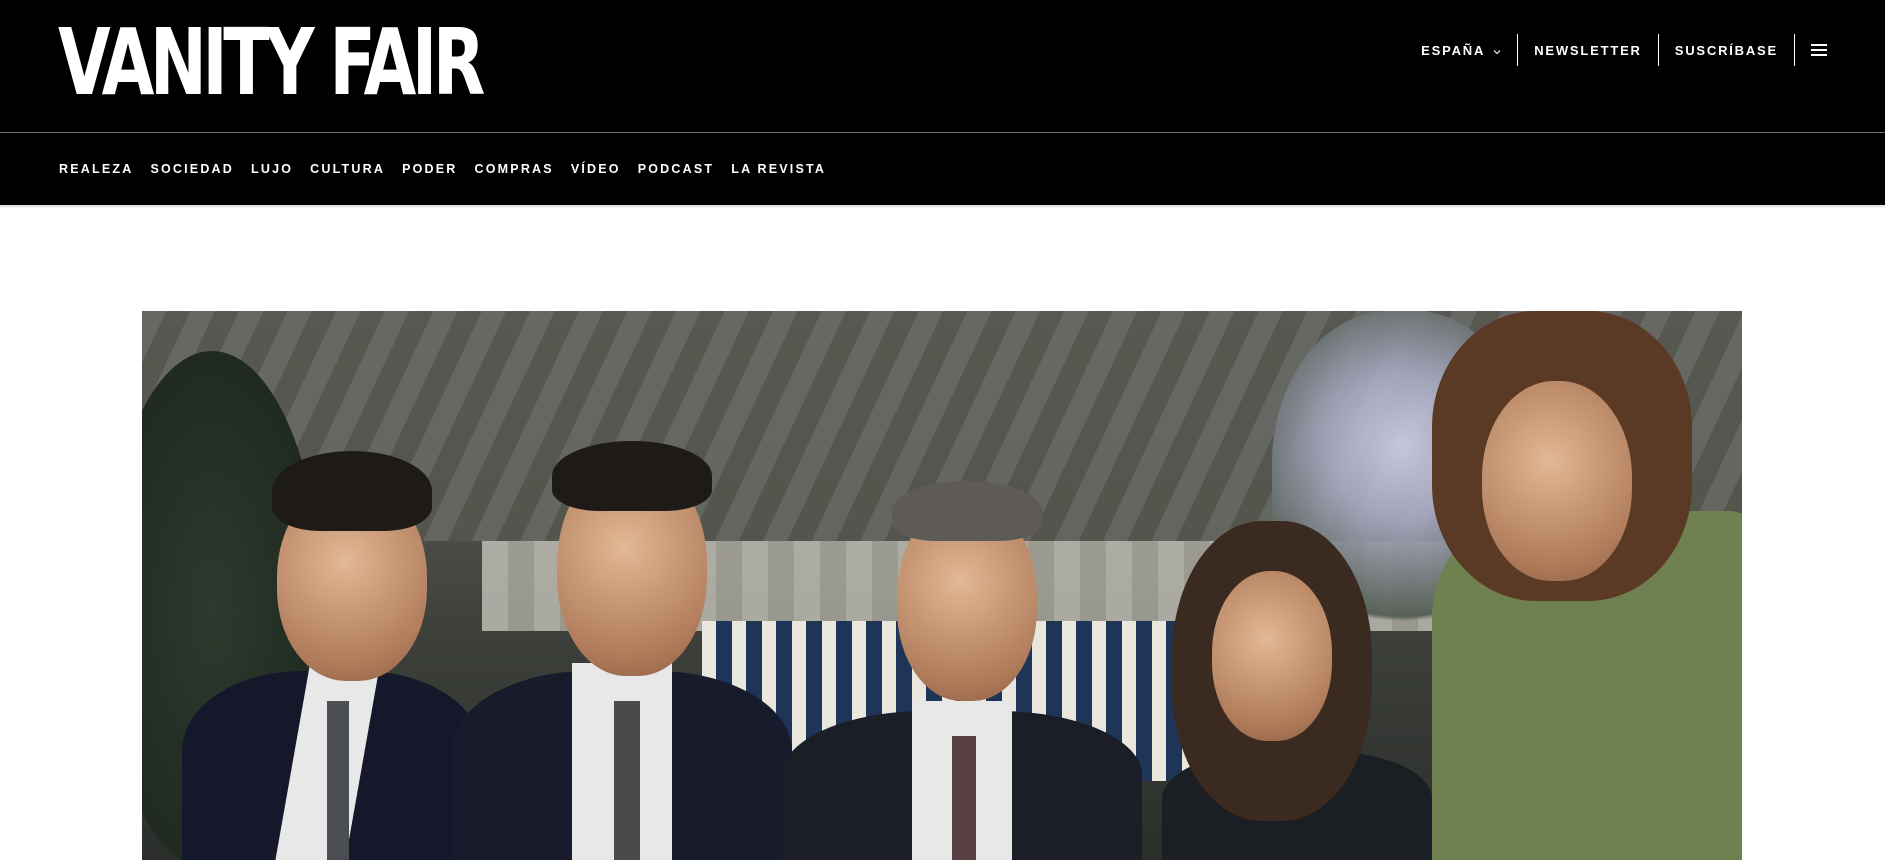 Image resolution: width=1885 pixels, height=860 pixels. Describe the element at coordinates (514, 169) in the screenshot. I see `nav-item-compras: COMPRAS` at that location.